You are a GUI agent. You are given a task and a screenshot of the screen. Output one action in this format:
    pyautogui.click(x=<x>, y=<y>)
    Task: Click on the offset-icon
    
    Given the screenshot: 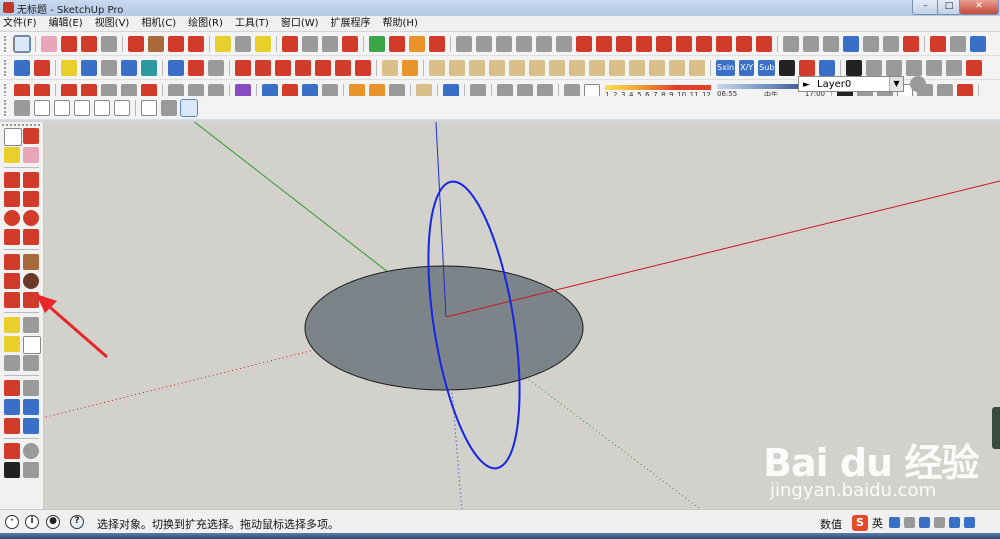 What is the action you would take?
    pyautogui.click(x=31, y=300)
    